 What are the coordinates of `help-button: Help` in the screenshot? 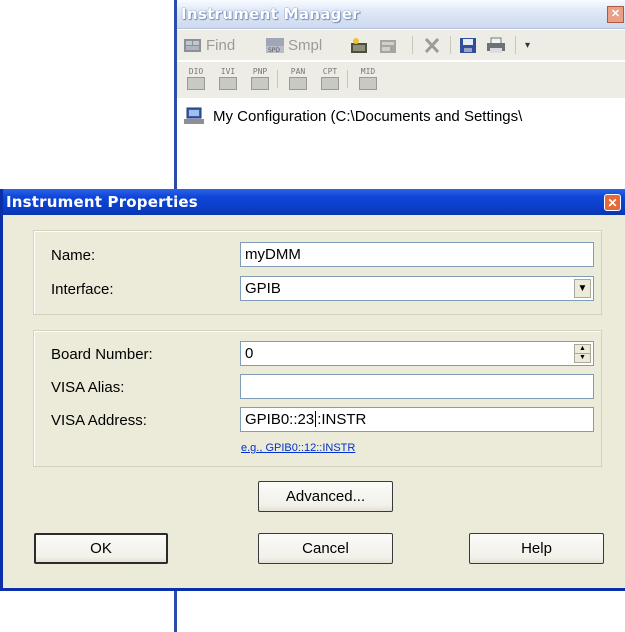 It's located at (536, 548).